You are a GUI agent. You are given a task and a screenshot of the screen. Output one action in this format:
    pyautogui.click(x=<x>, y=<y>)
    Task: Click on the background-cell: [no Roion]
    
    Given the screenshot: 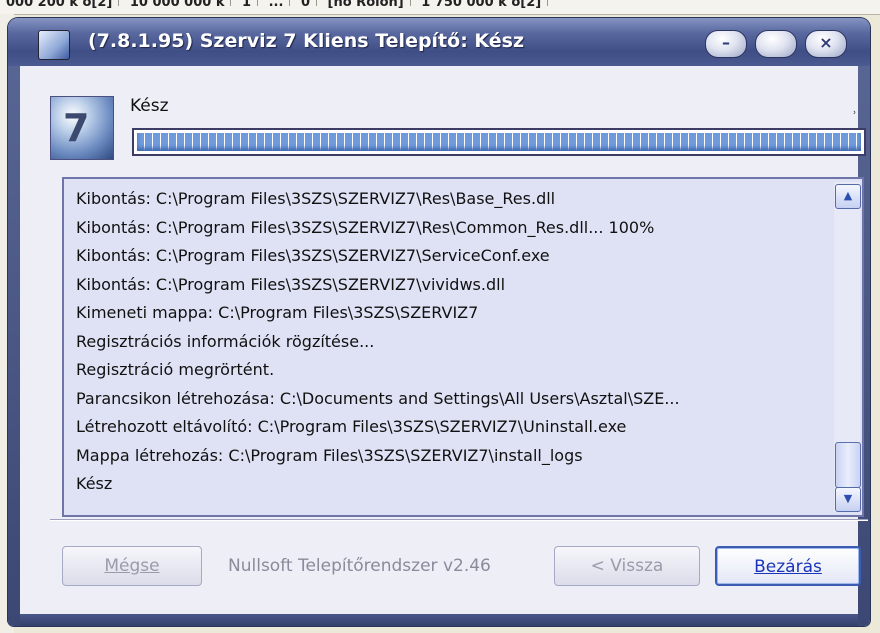 What is the action you would take?
    pyautogui.click(x=366, y=4)
    